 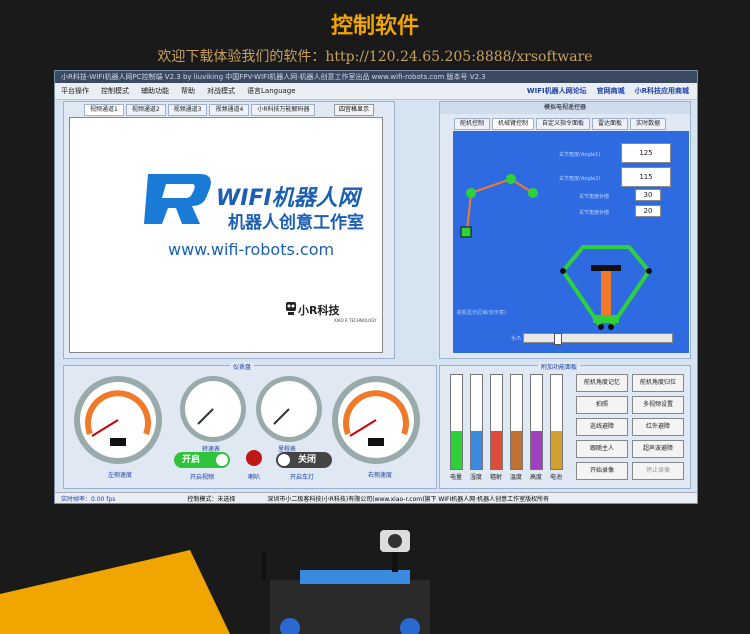 I want to click on robot-icon, so click(x=291, y=308).